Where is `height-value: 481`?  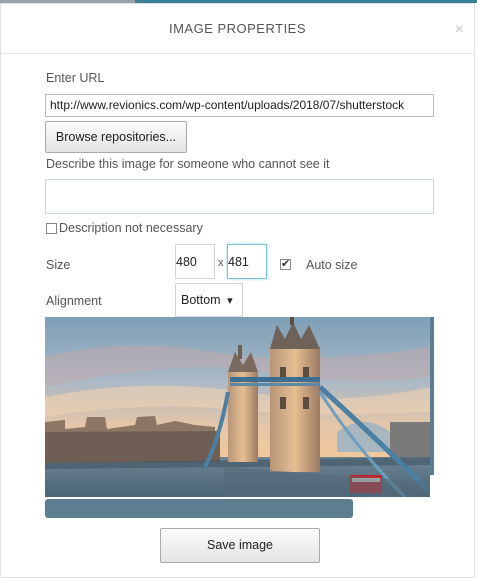
height-value: 481 is located at coordinates (238, 262).